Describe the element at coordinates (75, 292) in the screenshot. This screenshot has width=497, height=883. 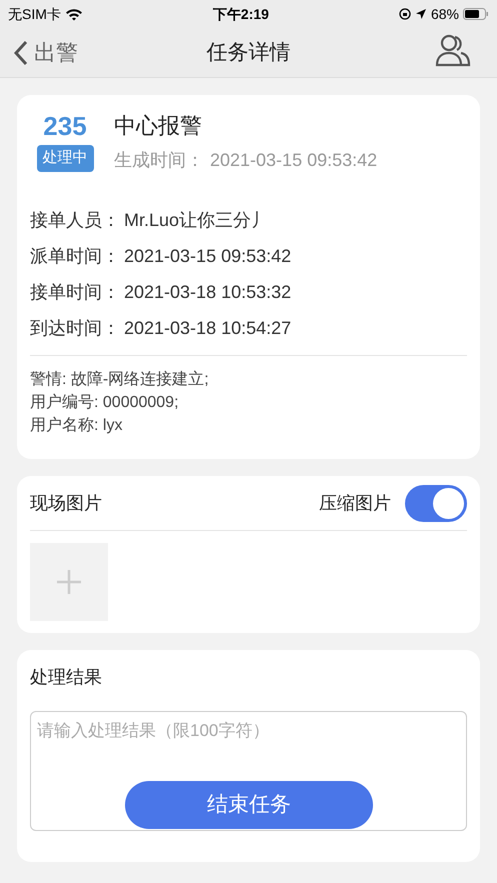
I see `field-label: 接单时间：` at that location.